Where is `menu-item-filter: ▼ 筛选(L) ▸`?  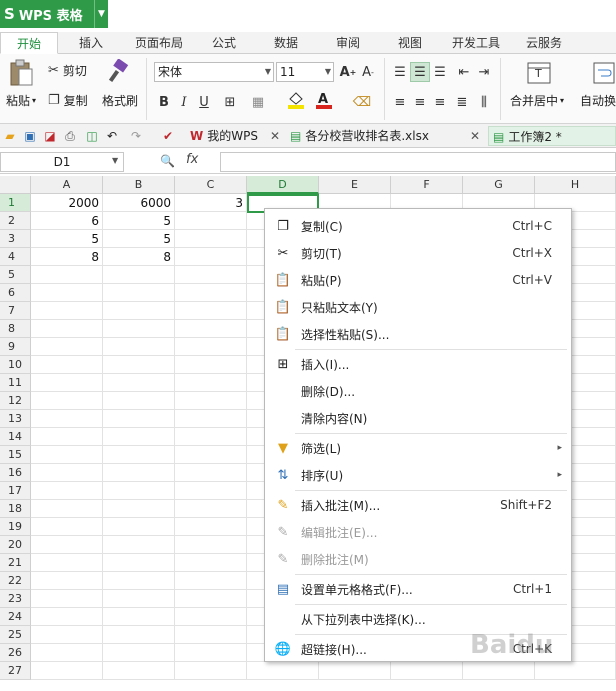 menu-item-filter: ▼ 筛选(L) ▸ is located at coordinates (418, 448).